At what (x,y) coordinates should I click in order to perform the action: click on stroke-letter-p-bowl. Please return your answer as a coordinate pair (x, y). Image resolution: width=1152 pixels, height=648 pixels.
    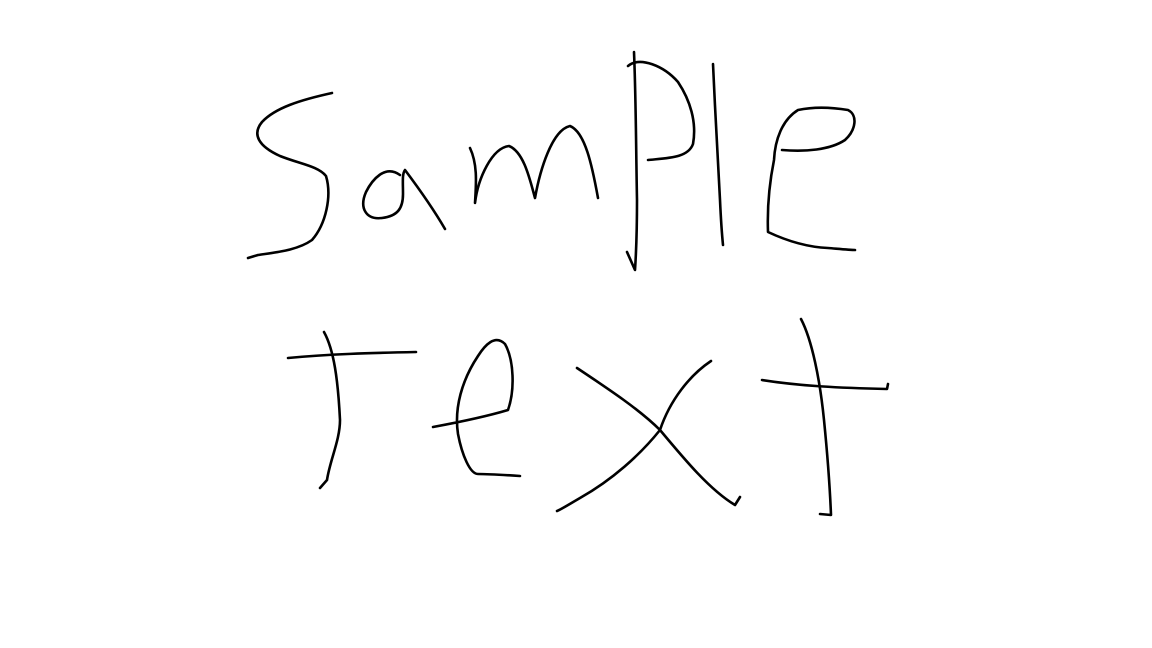
    Looking at the image, I should click on (661, 111).